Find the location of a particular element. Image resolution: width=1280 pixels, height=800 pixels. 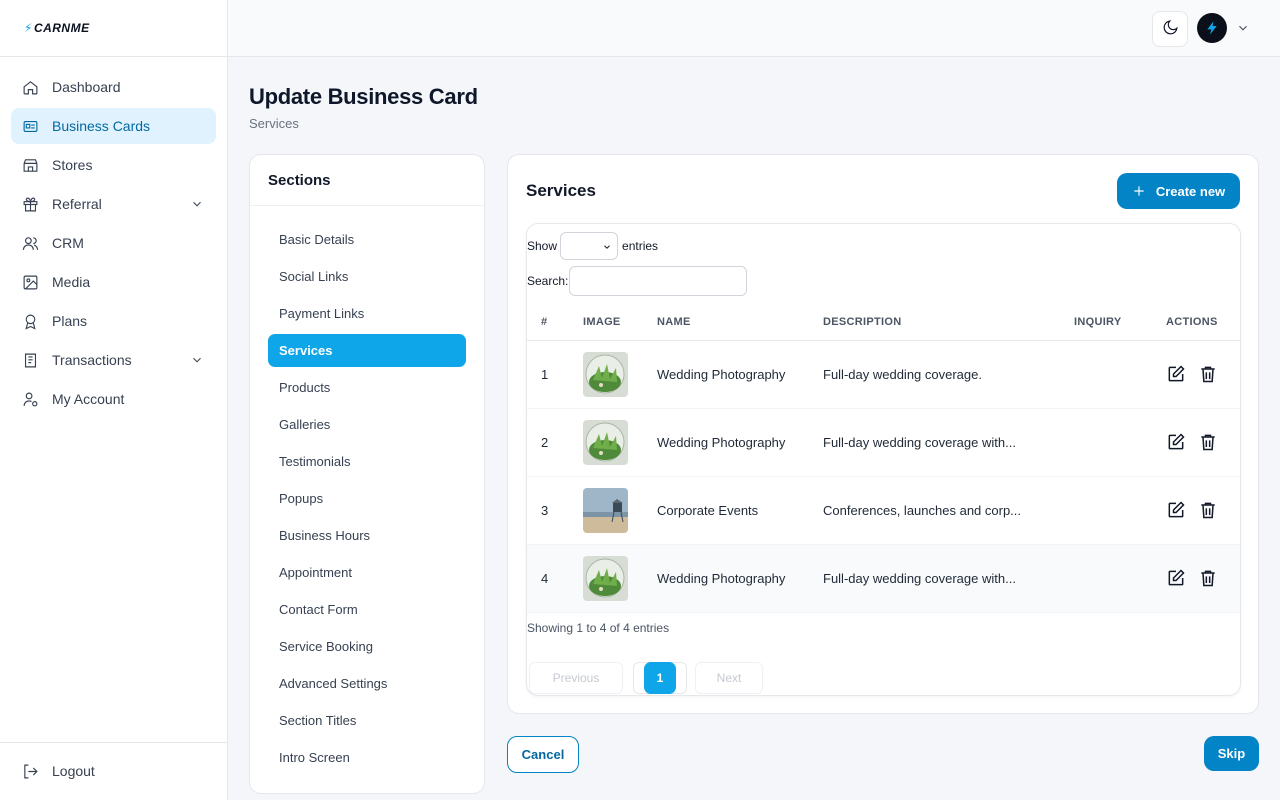

section-item-testimonials: Testimonials is located at coordinates (367, 461).